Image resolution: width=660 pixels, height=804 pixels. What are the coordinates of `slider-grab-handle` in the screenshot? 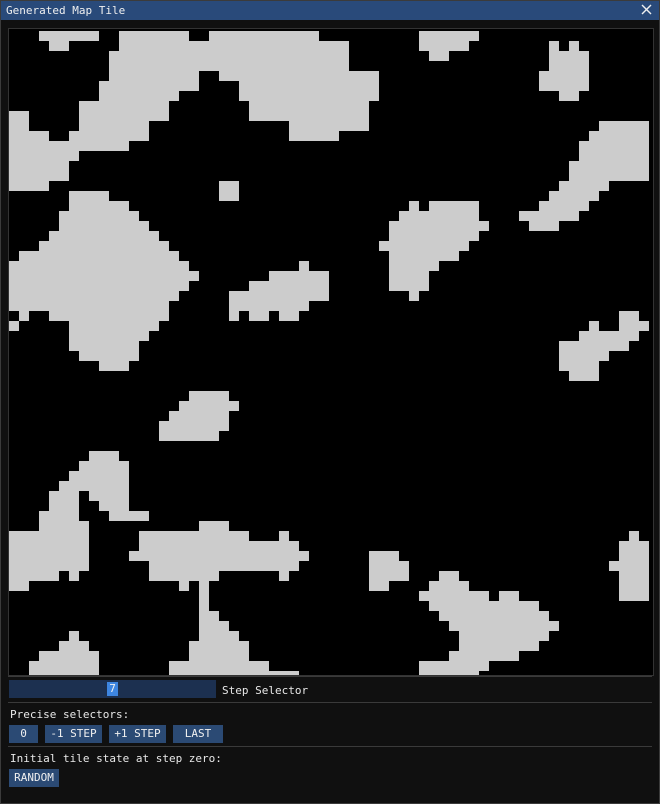 It's located at (112, 689).